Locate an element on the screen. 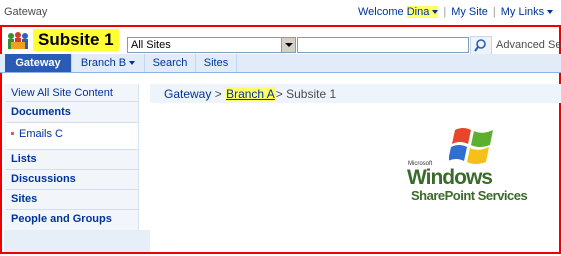 The height and width of the screenshot is (256, 561). nav-item-emails: Emails C is located at coordinates (72, 136).